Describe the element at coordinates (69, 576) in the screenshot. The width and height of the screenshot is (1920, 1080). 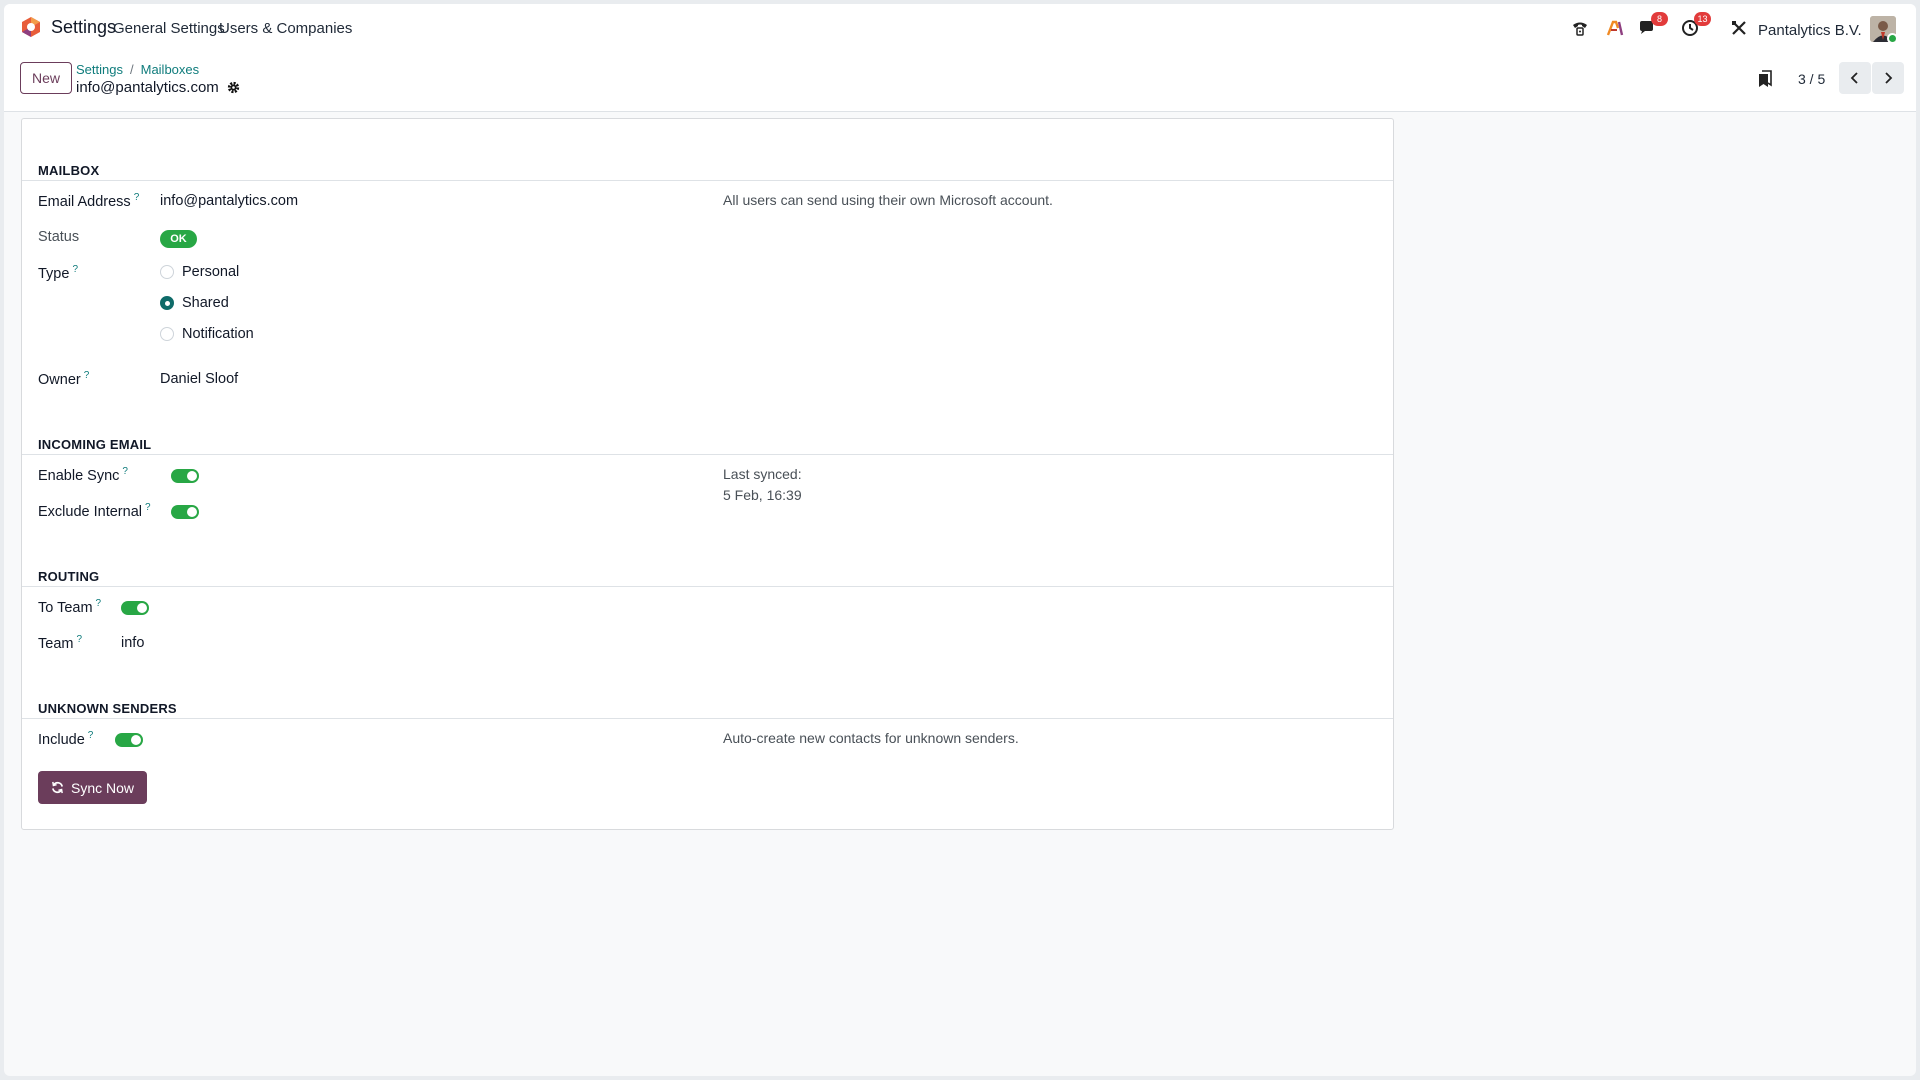
I see `section-title-routing: ROUTING` at that location.